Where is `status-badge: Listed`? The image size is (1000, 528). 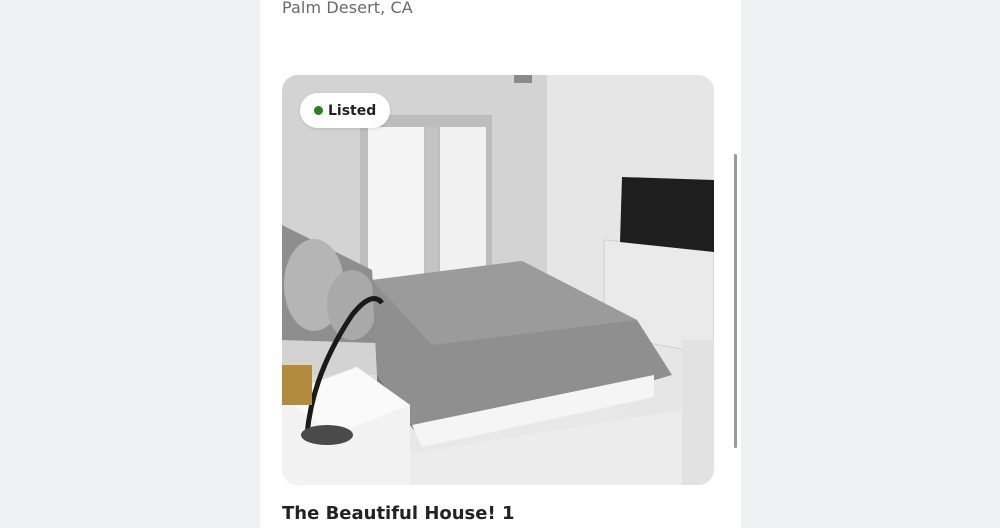
status-badge: Listed is located at coordinates (345, 110).